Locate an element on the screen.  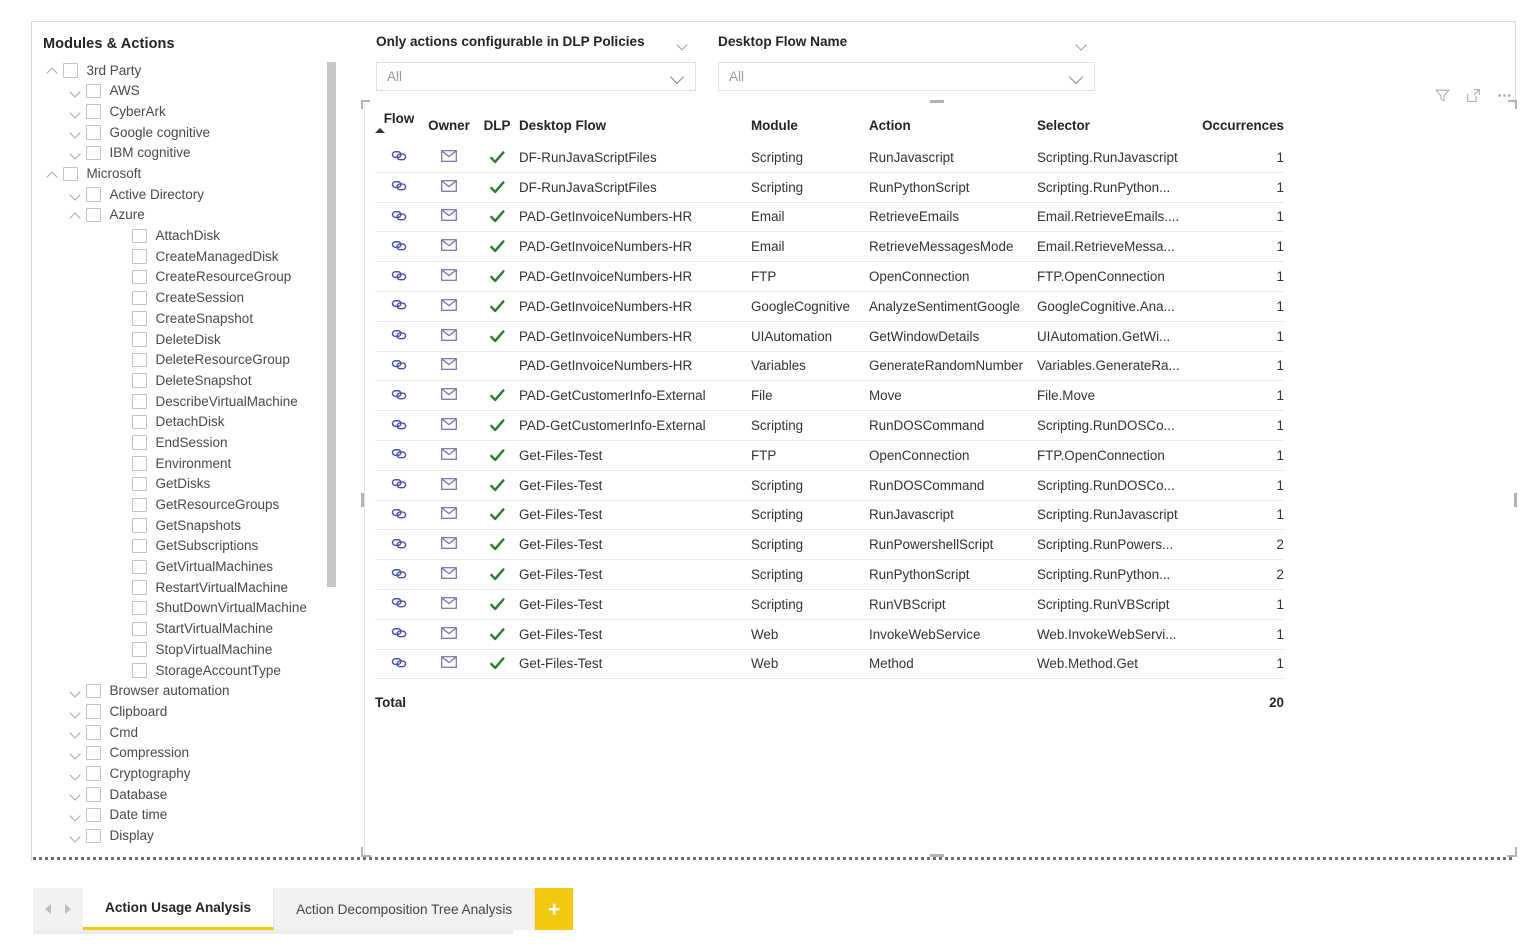
tree-node: IBM cognitive is located at coordinates (187, 153).